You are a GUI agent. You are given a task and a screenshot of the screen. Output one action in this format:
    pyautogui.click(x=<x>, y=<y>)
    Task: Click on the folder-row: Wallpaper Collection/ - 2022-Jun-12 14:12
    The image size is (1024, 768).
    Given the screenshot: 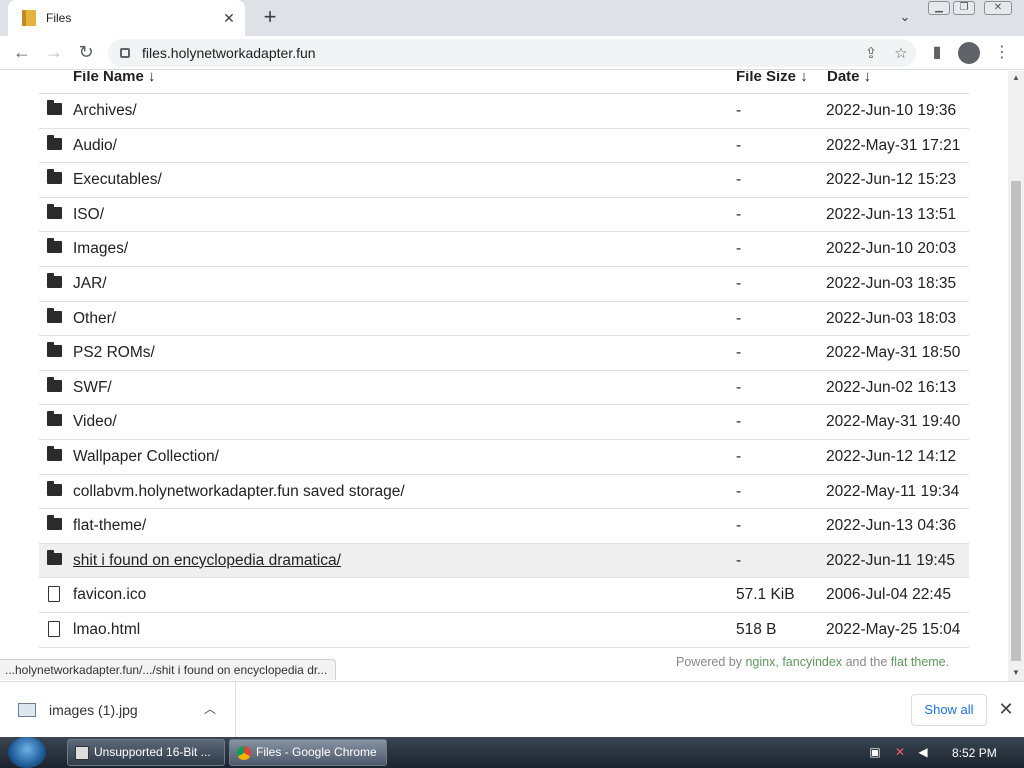 What is the action you would take?
    pyautogui.click(x=504, y=457)
    